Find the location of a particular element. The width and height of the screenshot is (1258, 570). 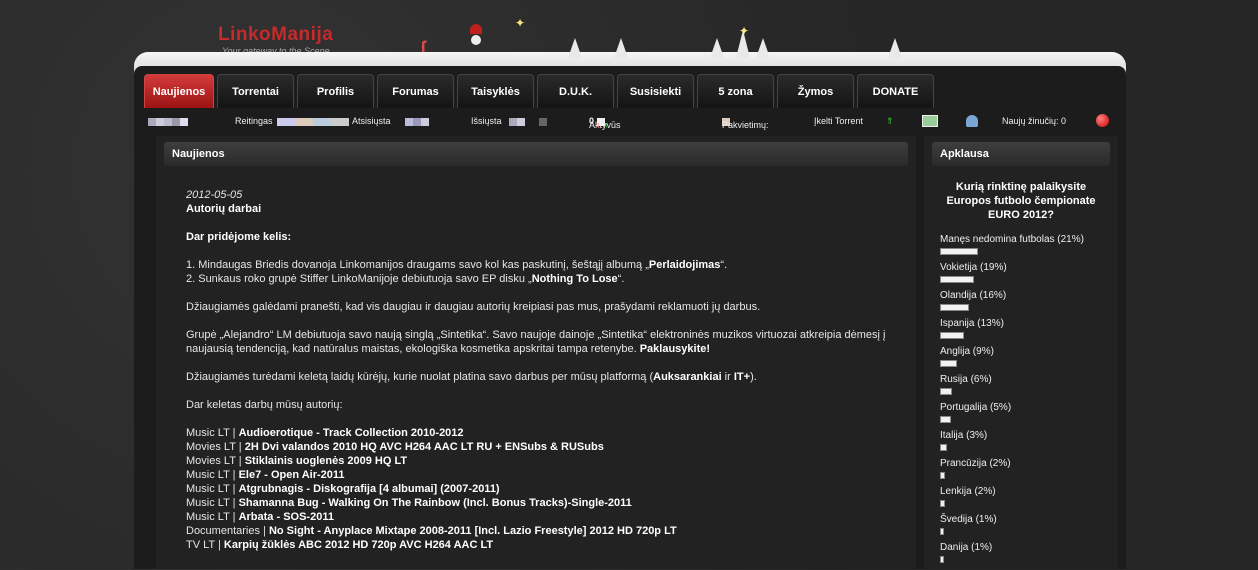

list-item: Music LT | Ele7 - Open Air-2011 is located at coordinates (265, 475).